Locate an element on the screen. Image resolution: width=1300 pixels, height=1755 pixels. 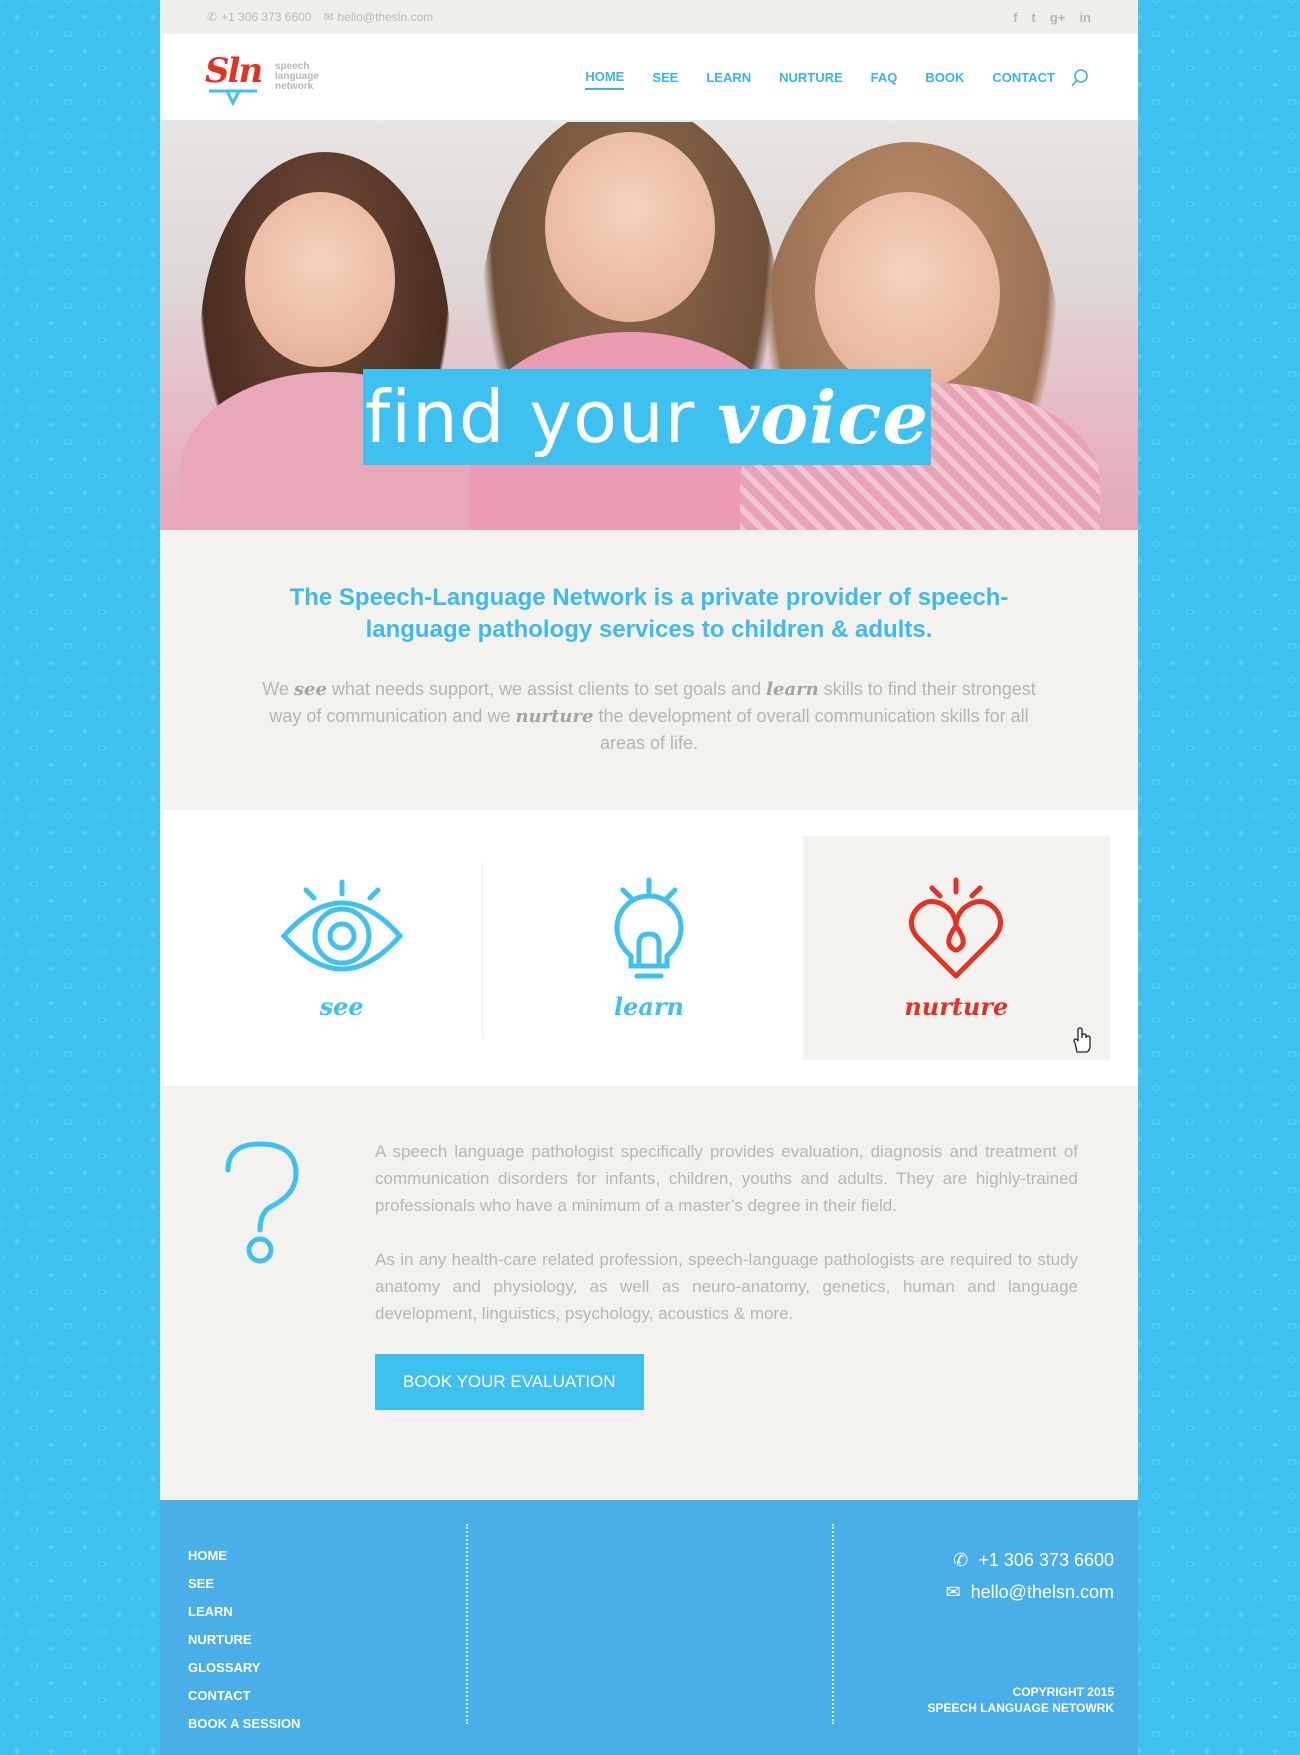
footer-link-glossary: GLOSSARY is located at coordinates (244, 1668).